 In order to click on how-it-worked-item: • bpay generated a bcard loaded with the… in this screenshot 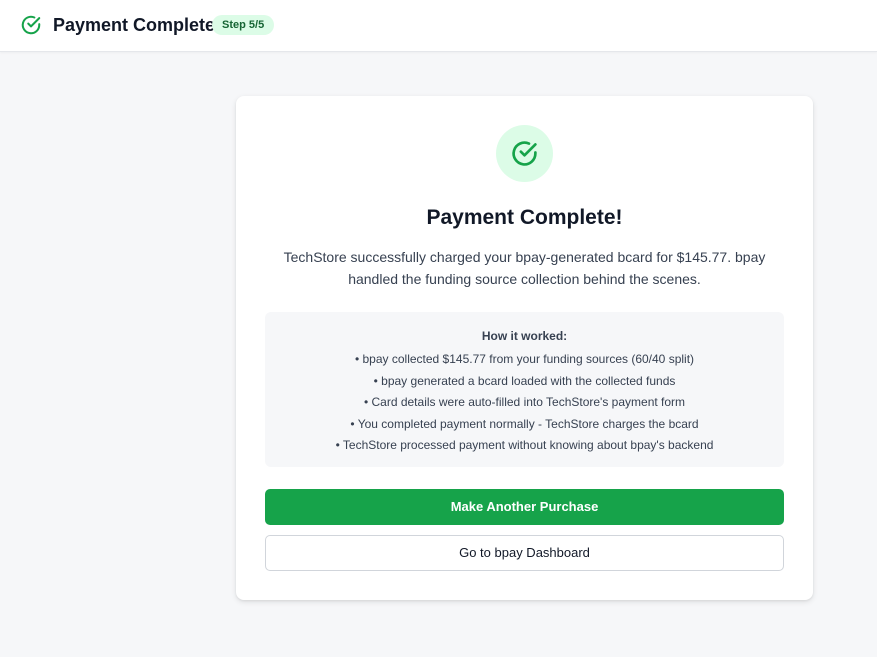, I will do `click(524, 380)`.